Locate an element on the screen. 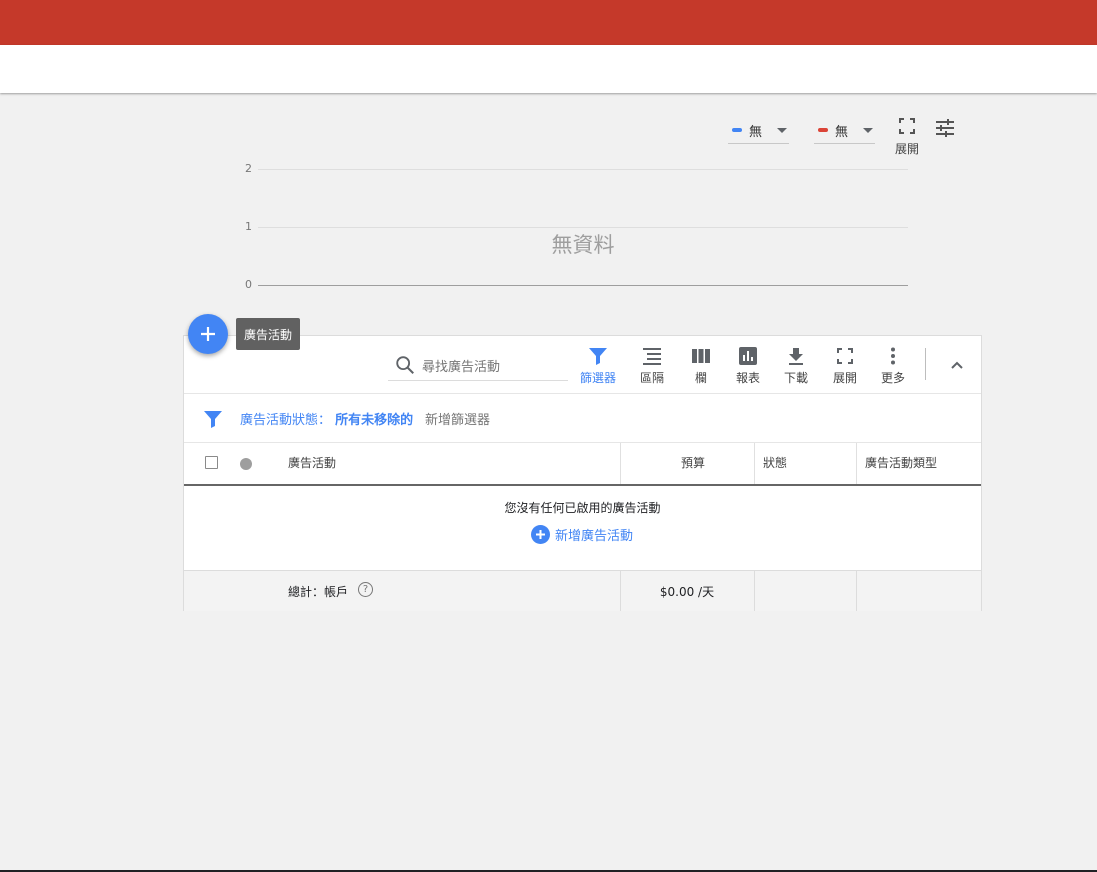 The height and width of the screenshot is (872, 1097). total-budget: $0.00 /天 is located at coordinates (687, 592).